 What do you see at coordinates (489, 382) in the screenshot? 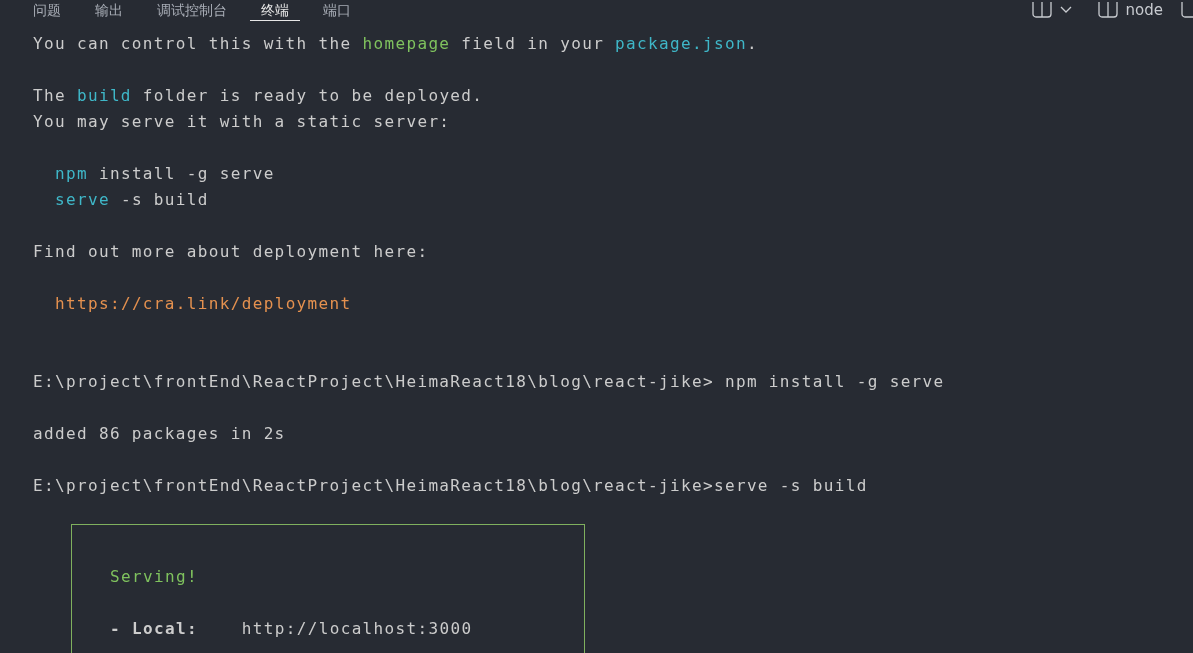
I see `terminal-line: E:\project\frontEnd\ReactProject\HeimaReact18\blog\react-jike> npm install -g serve` at bounding box center [489, 382].